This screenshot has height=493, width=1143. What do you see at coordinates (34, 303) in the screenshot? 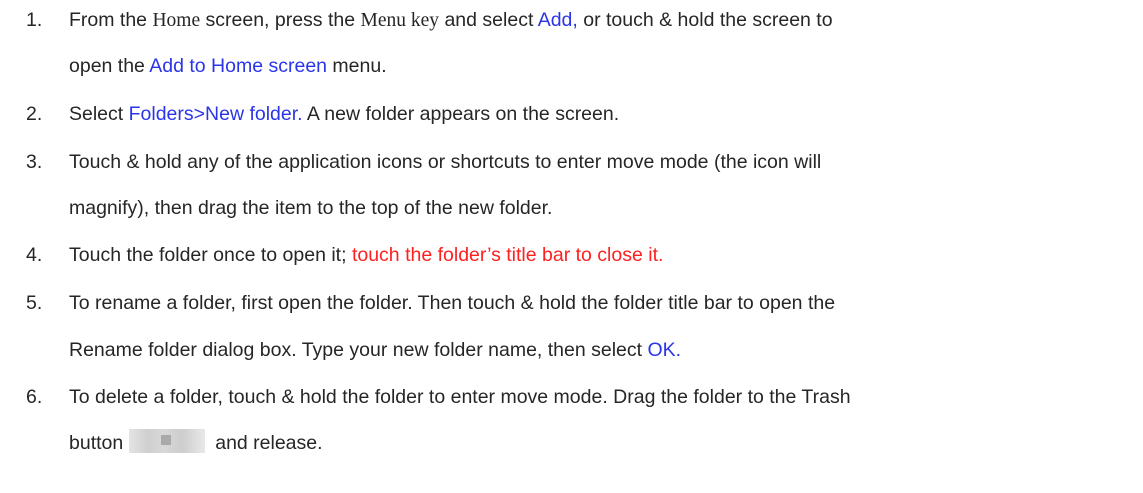
I see `step-number: 5.` at bounding box center [34, 303].